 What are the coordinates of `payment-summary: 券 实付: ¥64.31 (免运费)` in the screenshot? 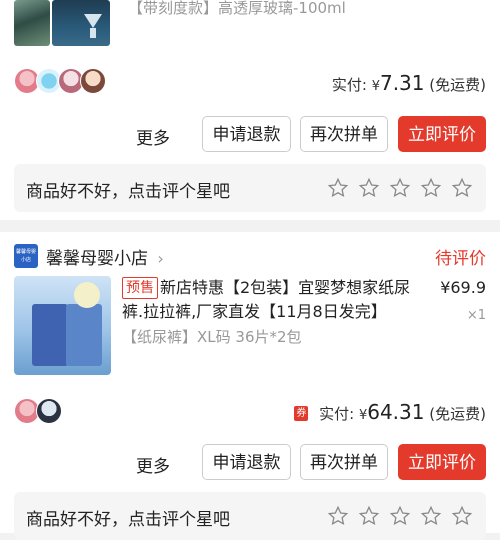 It's located at (390, 412).